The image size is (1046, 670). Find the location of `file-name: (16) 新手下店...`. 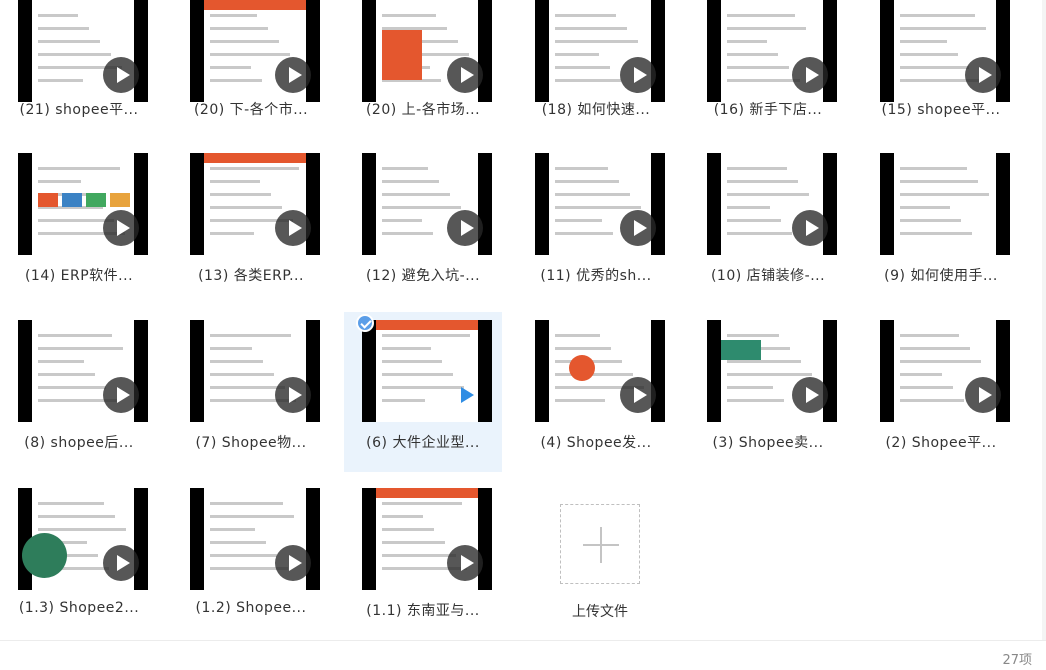

file-name: (16) 新手下店... is located at coordinates (768, 110).